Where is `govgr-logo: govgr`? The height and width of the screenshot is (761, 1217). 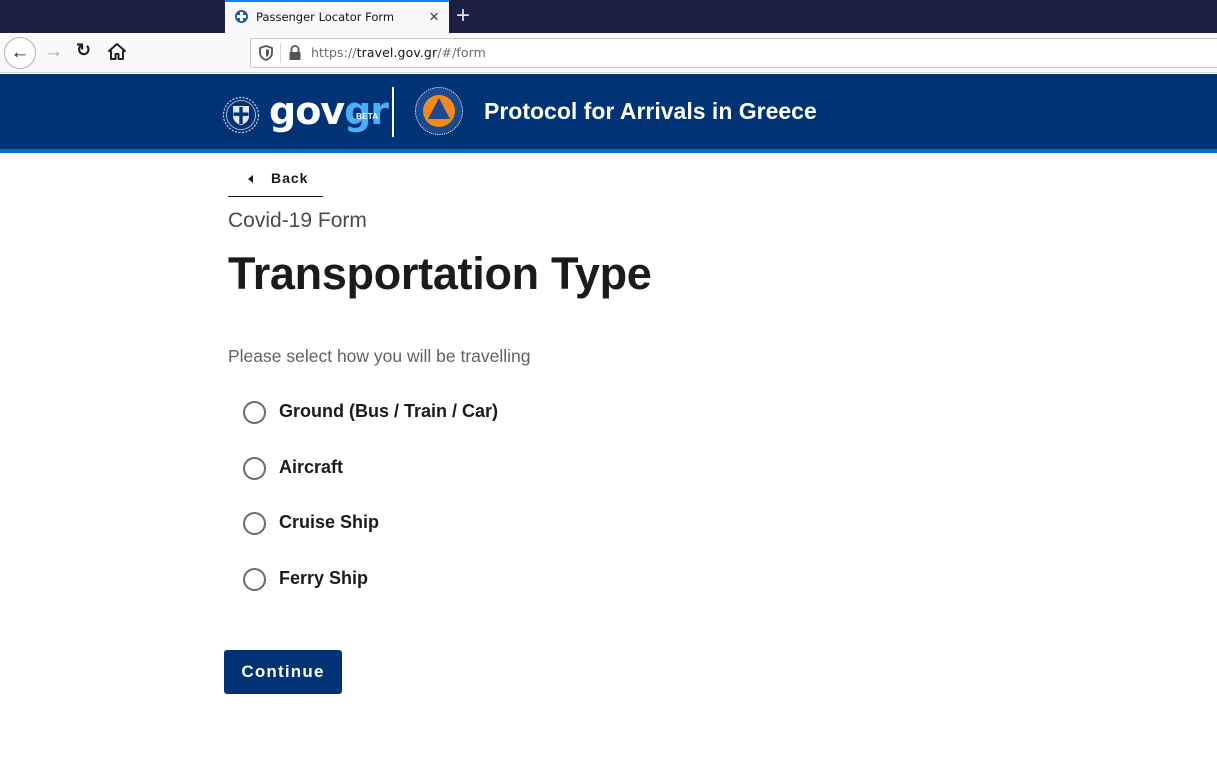
govgr-logo: govgr is located at coordinates (329, 111).